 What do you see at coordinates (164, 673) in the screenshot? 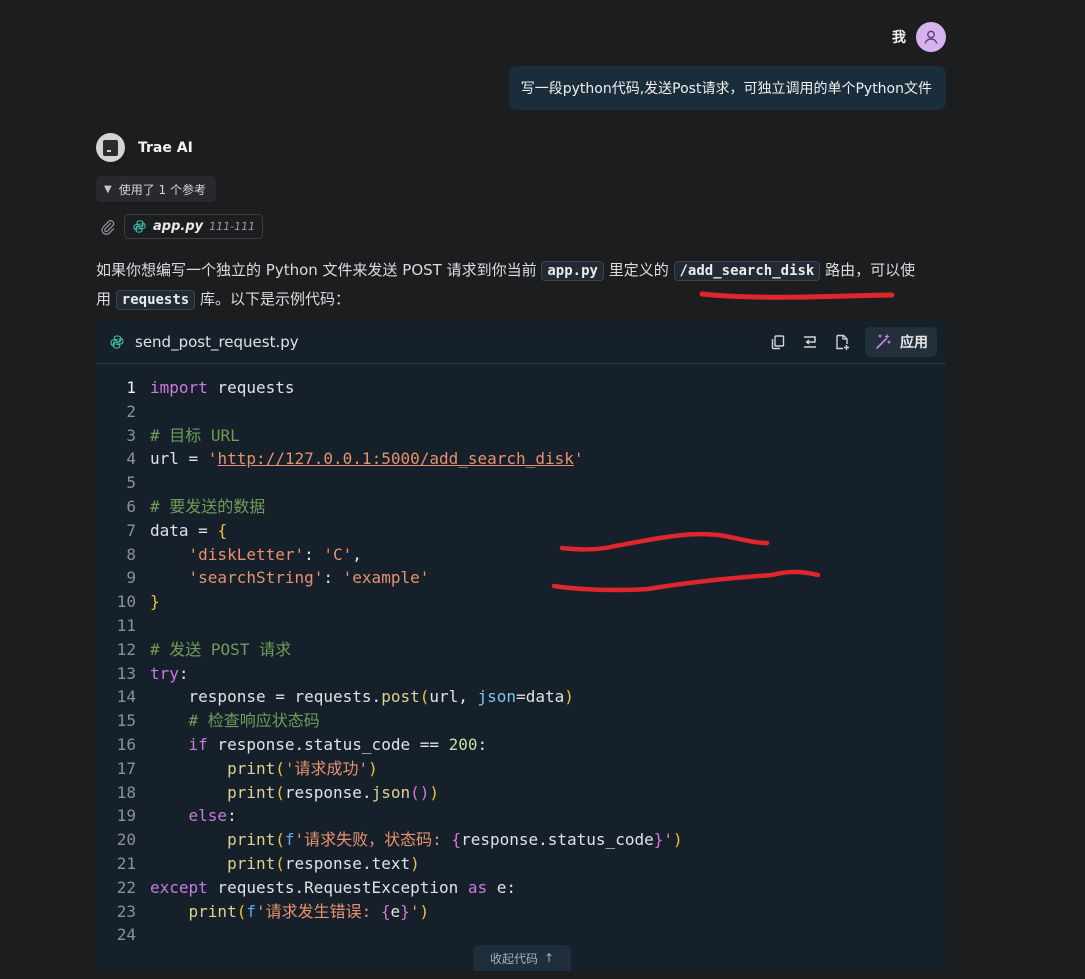
I see `code-keyword: try` at bounding box center [164, 673].